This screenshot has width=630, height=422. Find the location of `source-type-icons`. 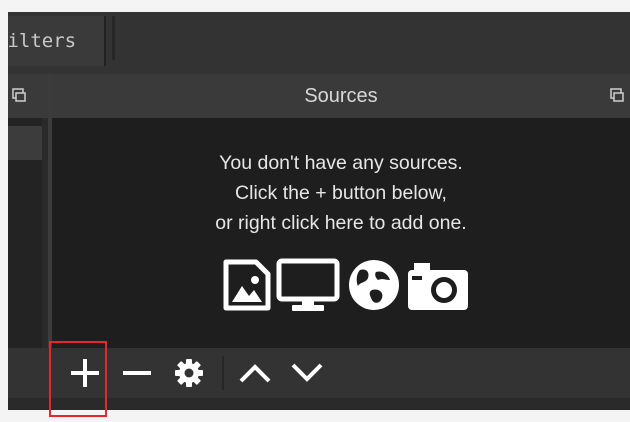

source-type-icons is located at coordinates (347, 285).